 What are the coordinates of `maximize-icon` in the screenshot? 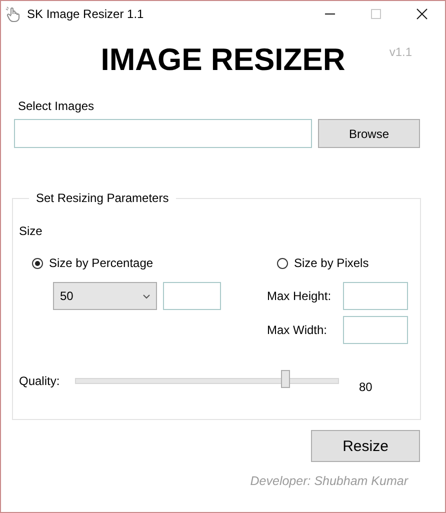 It's located at (376, 14).